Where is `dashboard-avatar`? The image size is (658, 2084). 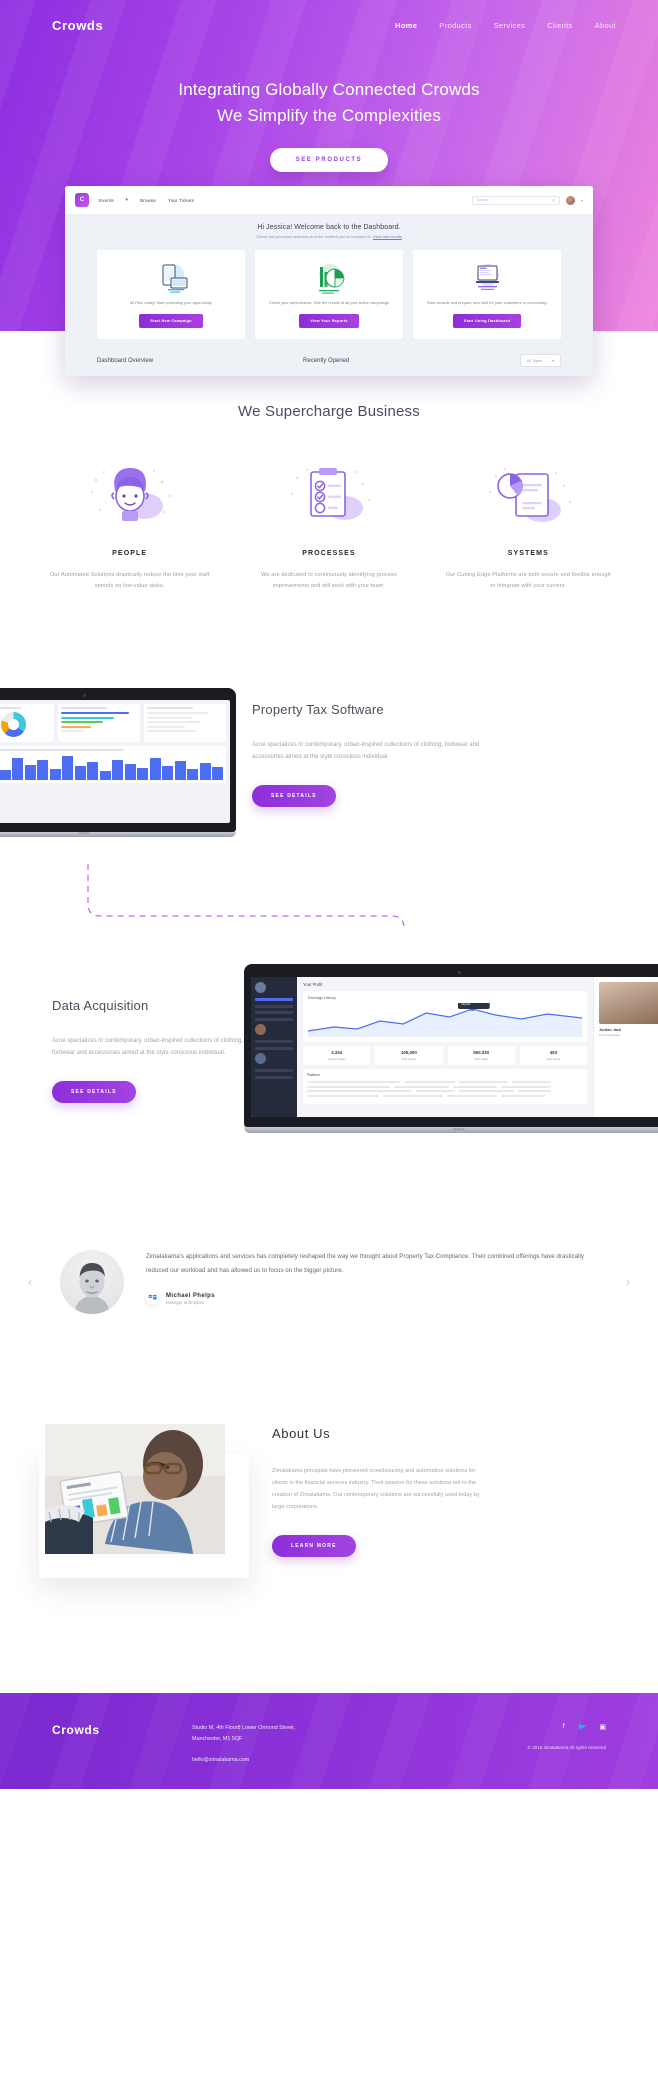 dashboard-avatar is located at coordinates (570, 200).